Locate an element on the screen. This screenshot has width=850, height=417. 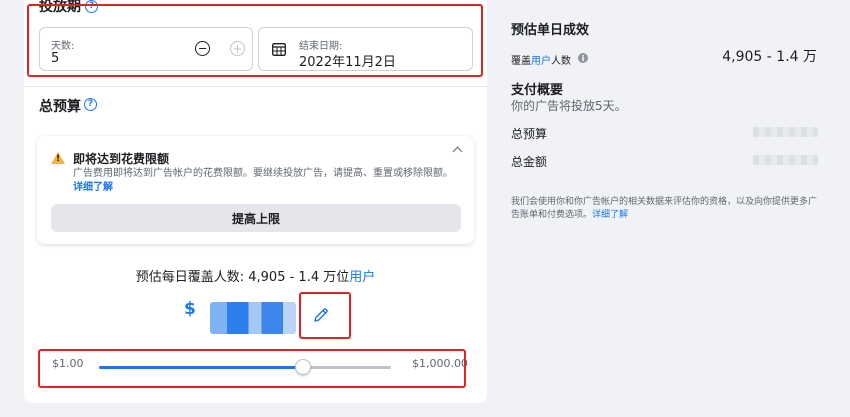
budget-amount-redacted is located at coordinates (253, 318).